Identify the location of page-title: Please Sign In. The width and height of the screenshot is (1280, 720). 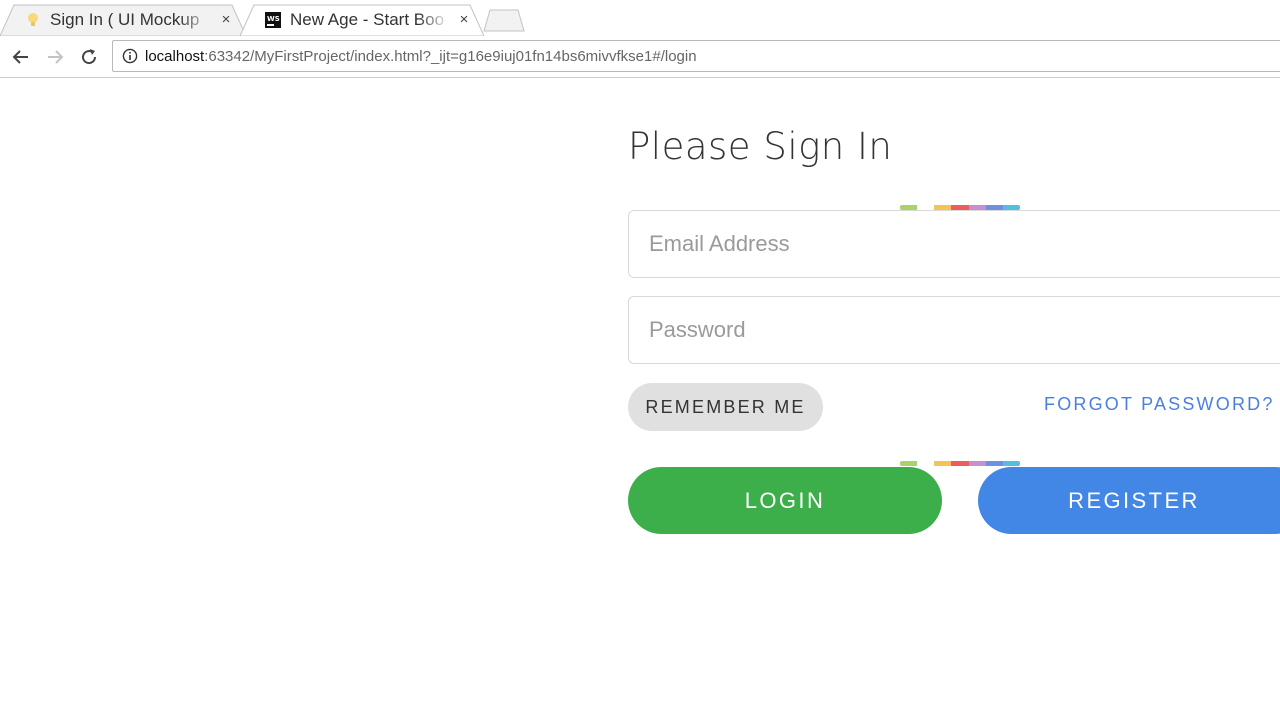
(760, 146).